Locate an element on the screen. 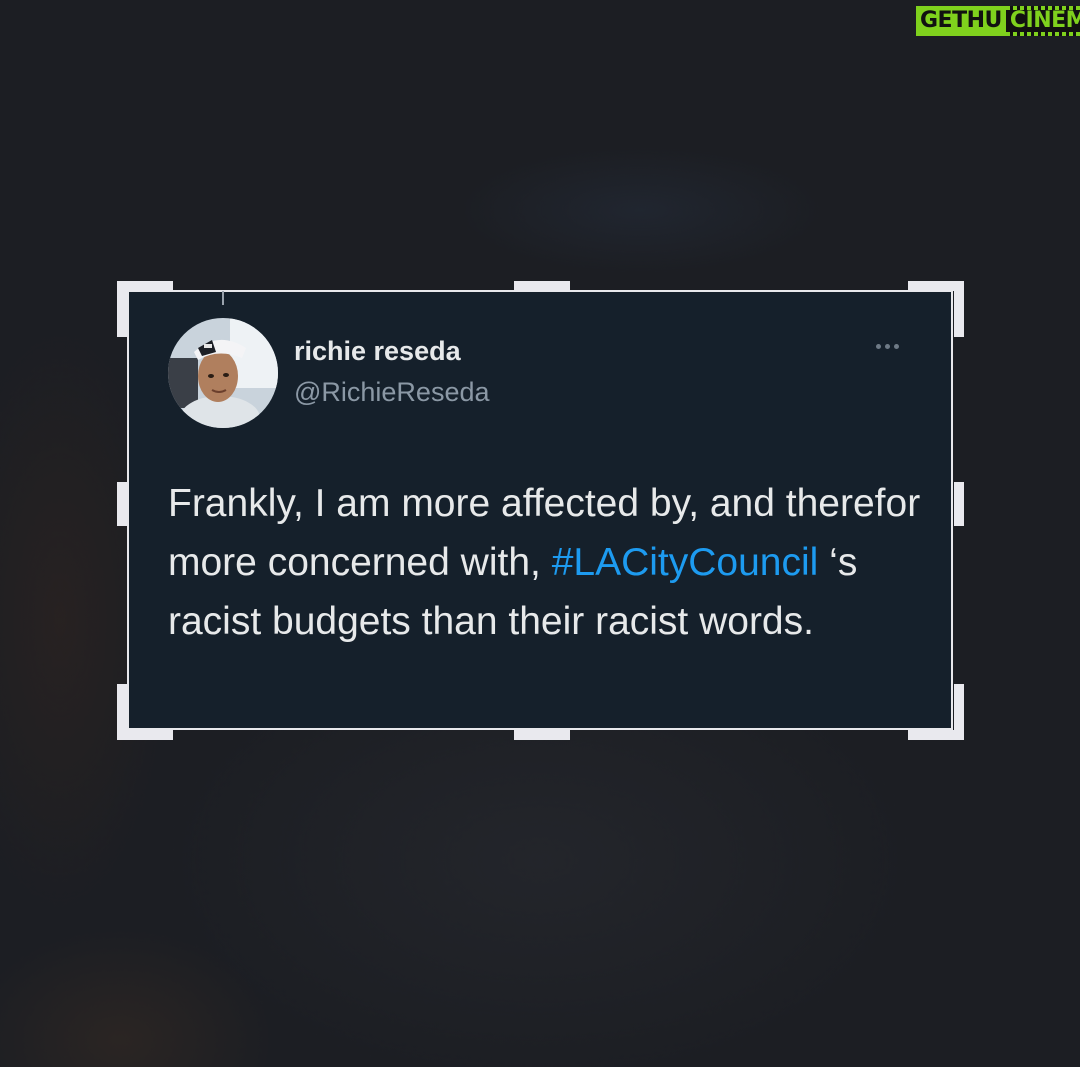 The width and height of the screenshot is (1080, 1067). watermark-logo: GETHU CINEMA is located at coordinates (998, 21).